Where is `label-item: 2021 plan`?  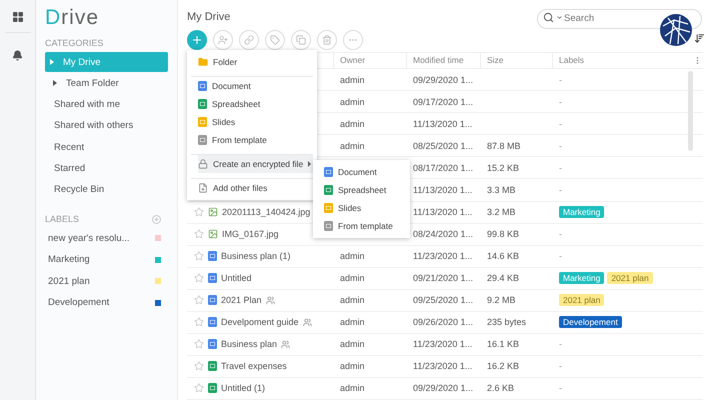 label-item: 2021 plan is located at coordinates (69, 281).